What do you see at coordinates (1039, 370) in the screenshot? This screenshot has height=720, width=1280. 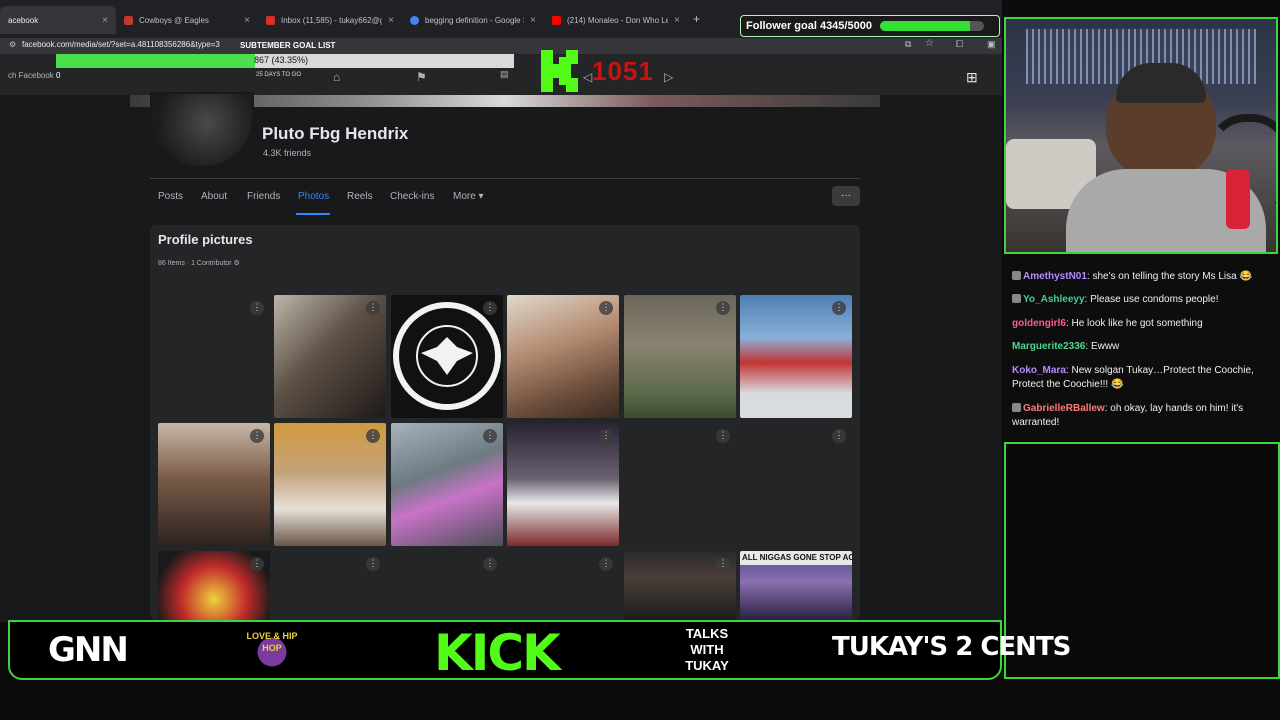 I see `chat-username: Koko_Mara` at bounding box center [1039, 370].